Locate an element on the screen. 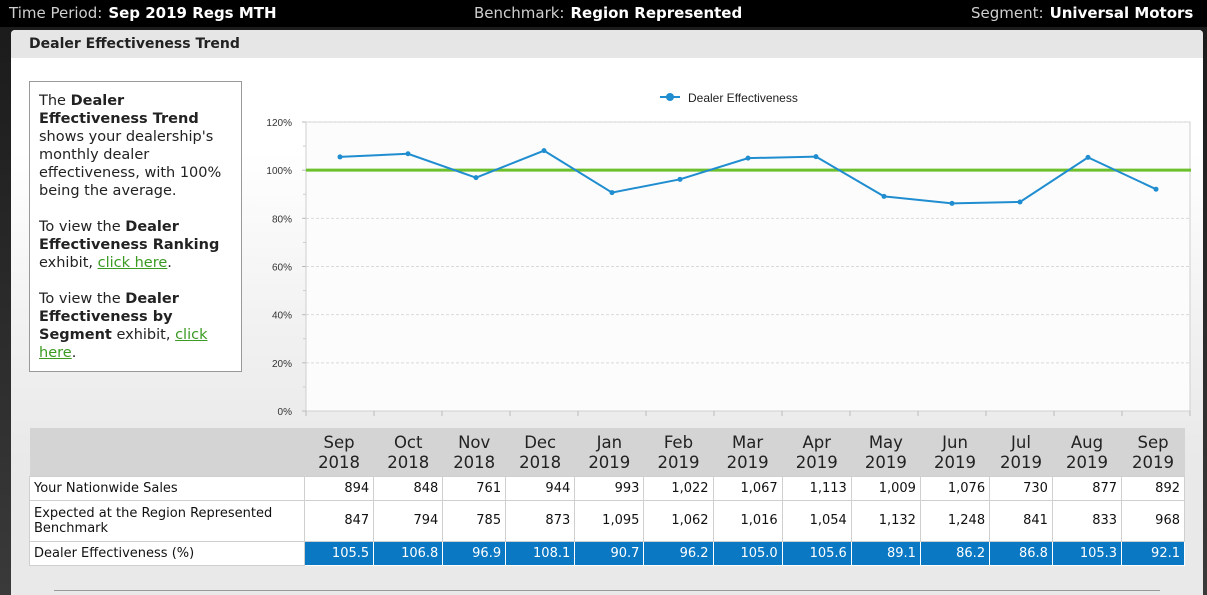 This screenshot has height=595, width=1207. ranking-click-here-link: click here is located at coordinates (133, 263).